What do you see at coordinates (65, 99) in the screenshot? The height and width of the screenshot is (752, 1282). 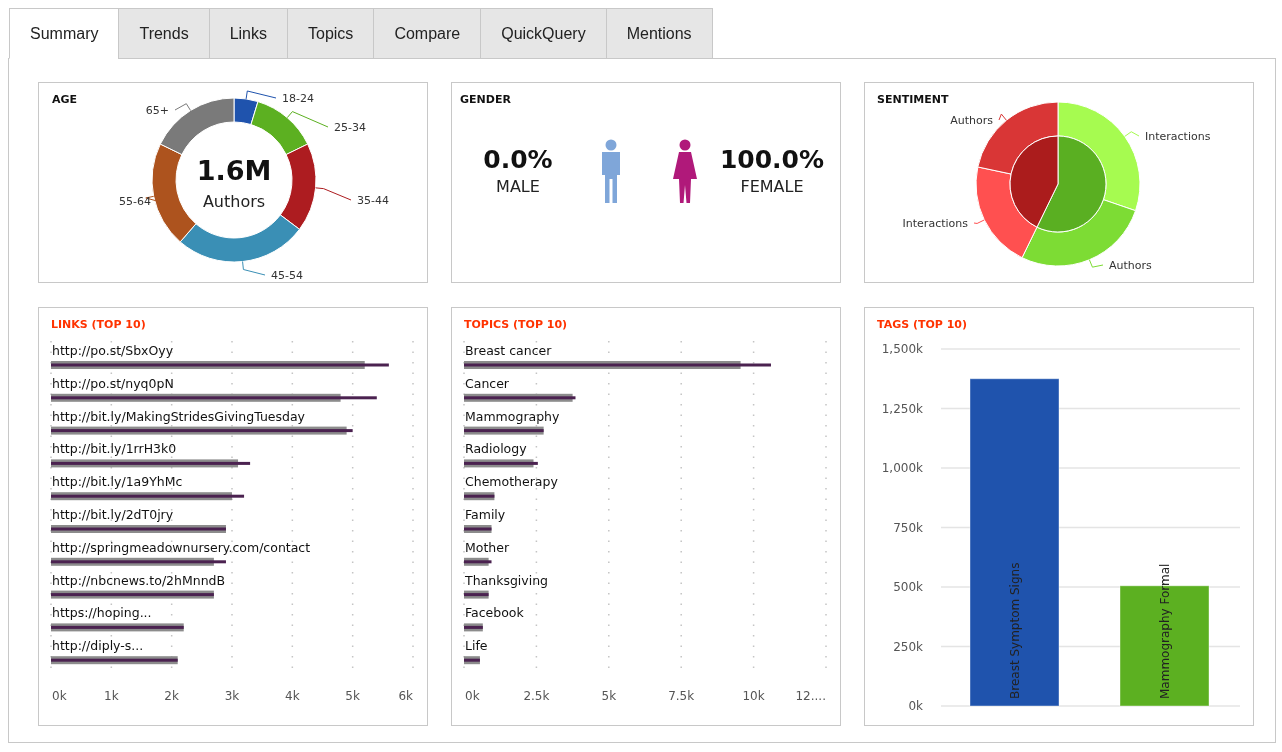 I see `card-title: AGE` at bounding box center [65, 99].